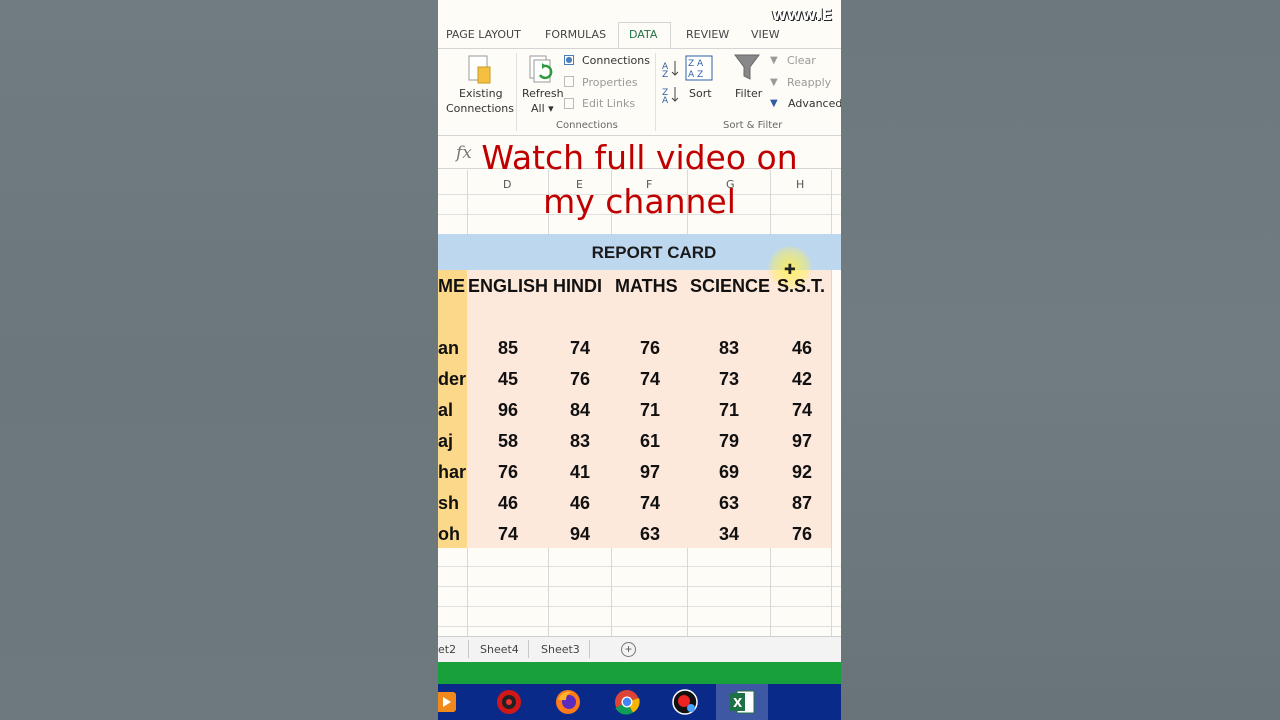 Image resolution: width=1280 pixels, height=720 pixels. I want to click on mark-cell: 61, so click(650, 441).